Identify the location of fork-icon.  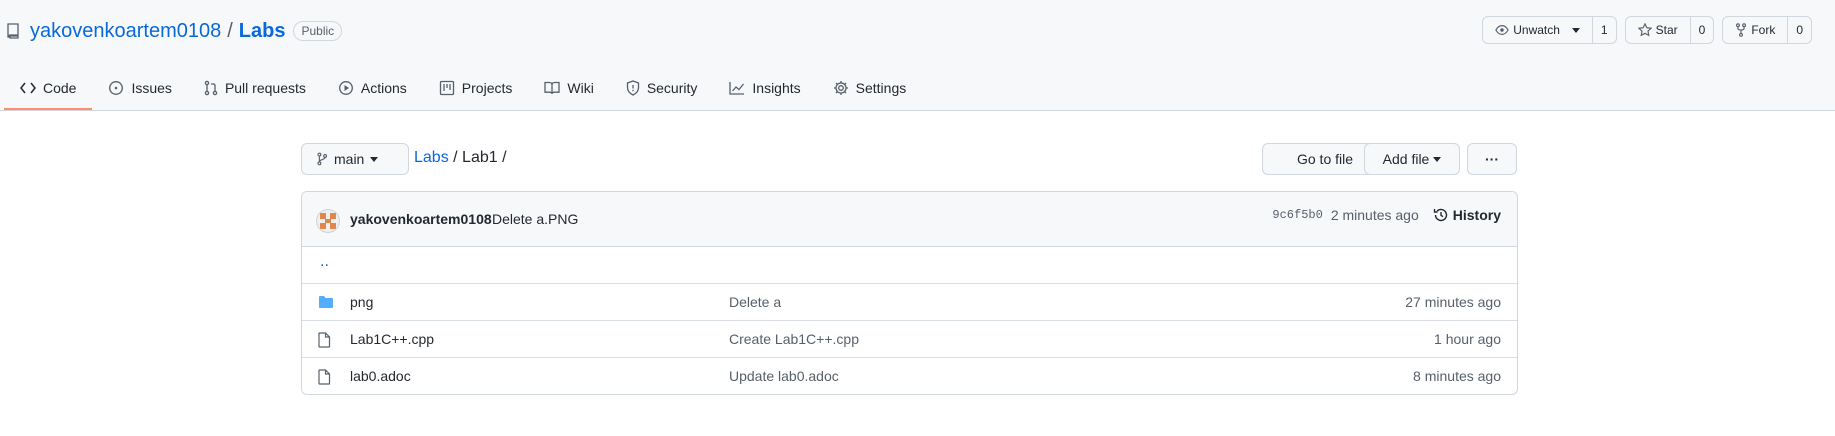
(1741, 30).